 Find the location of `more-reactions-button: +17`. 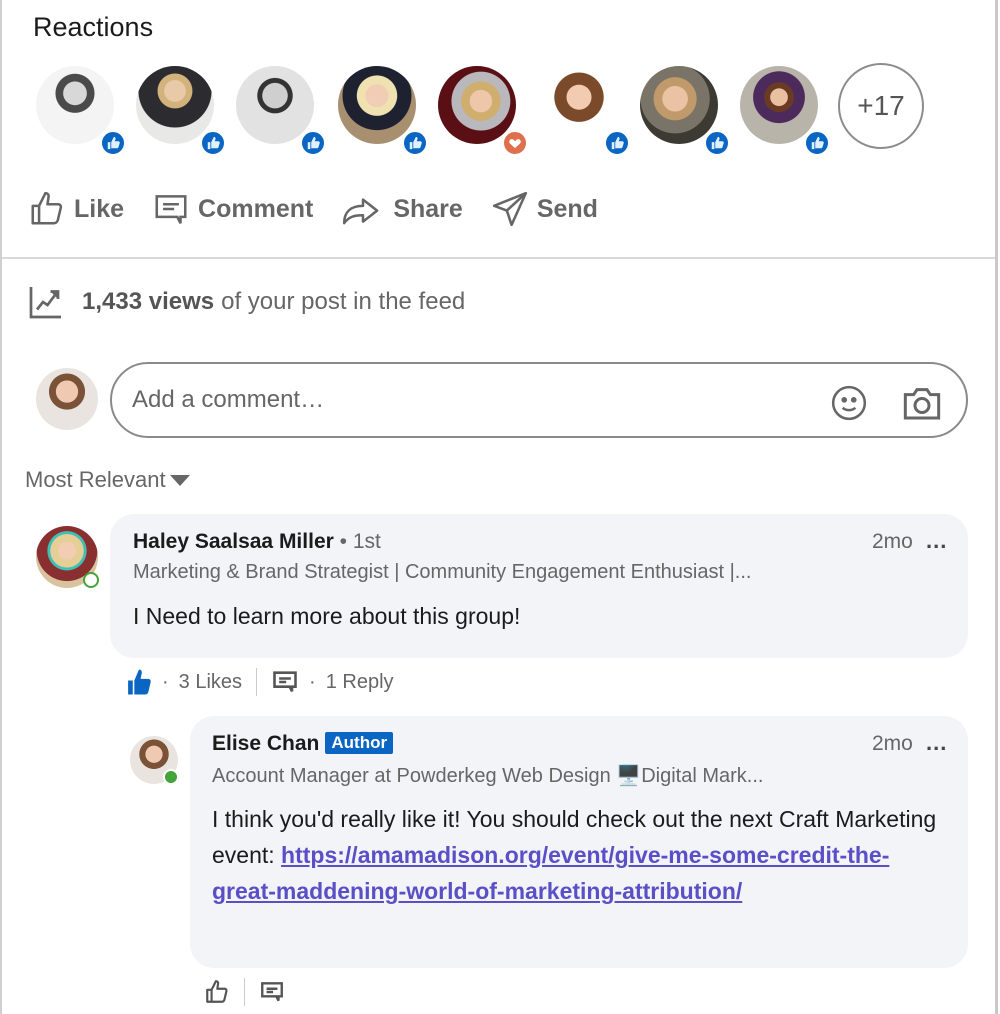

more-reactions-button: +17 is located at coordinates (881, 106).